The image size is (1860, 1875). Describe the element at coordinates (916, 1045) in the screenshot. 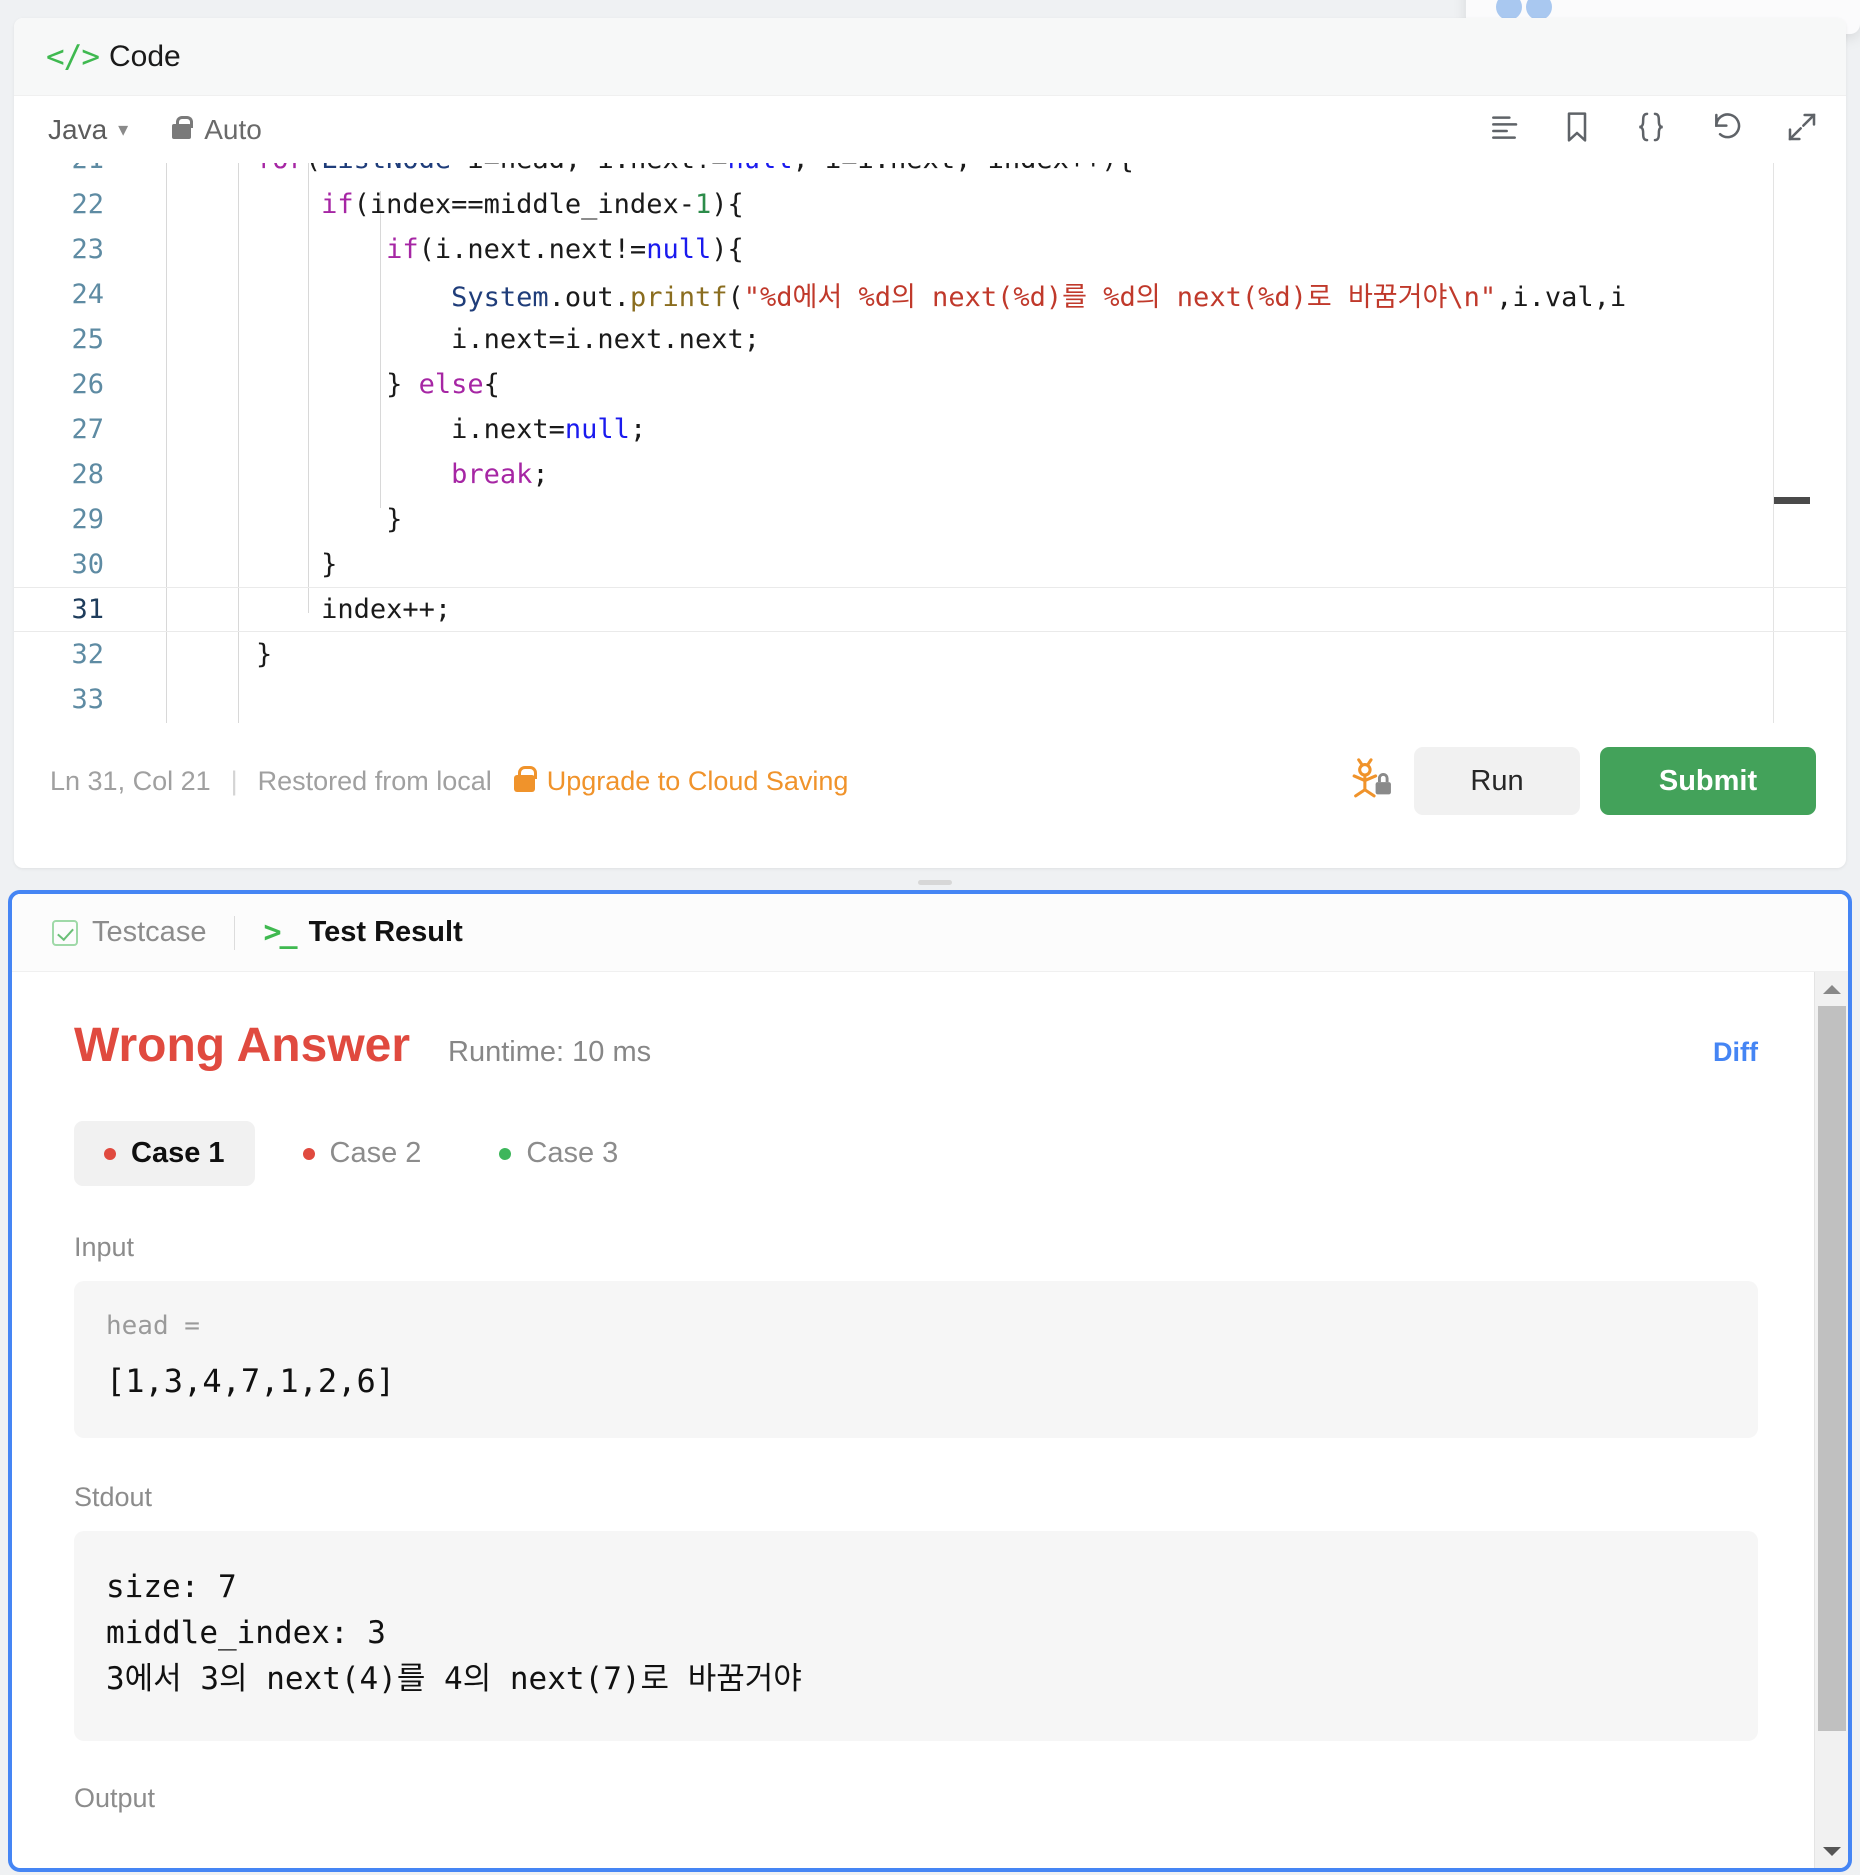

I see `verdict-row: Wrong Answer Runtime: 10 ms Diff` at that location.